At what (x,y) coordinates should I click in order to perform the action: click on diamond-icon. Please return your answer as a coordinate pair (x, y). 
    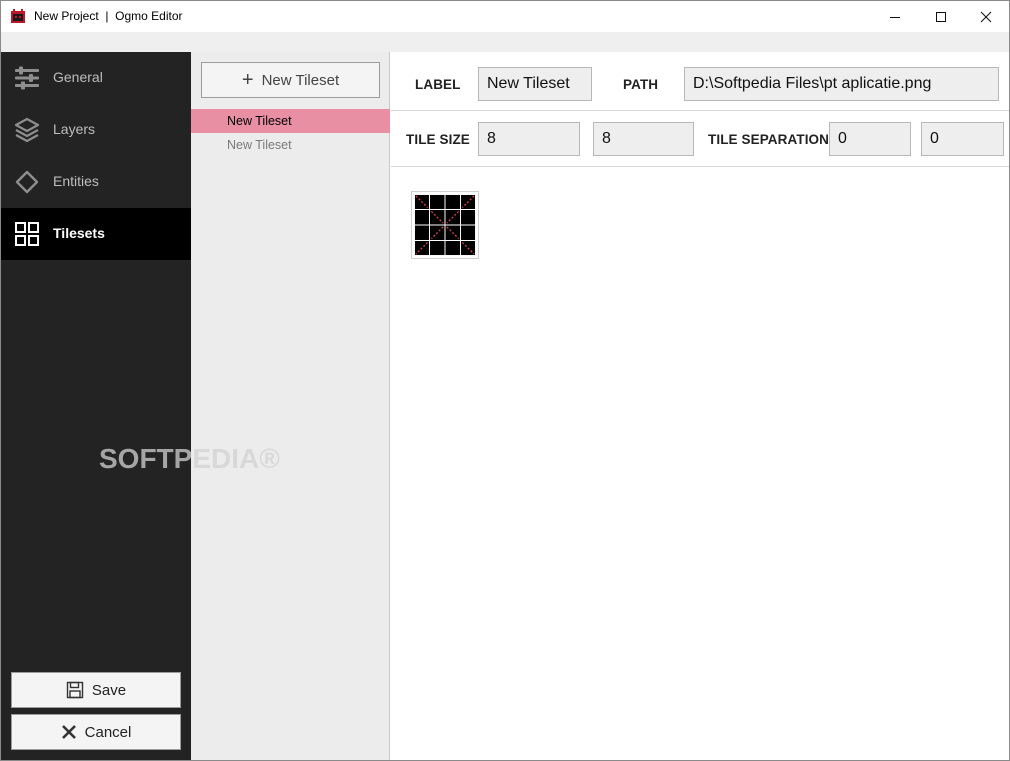
    Looking at the image, I should click on (27, 182).